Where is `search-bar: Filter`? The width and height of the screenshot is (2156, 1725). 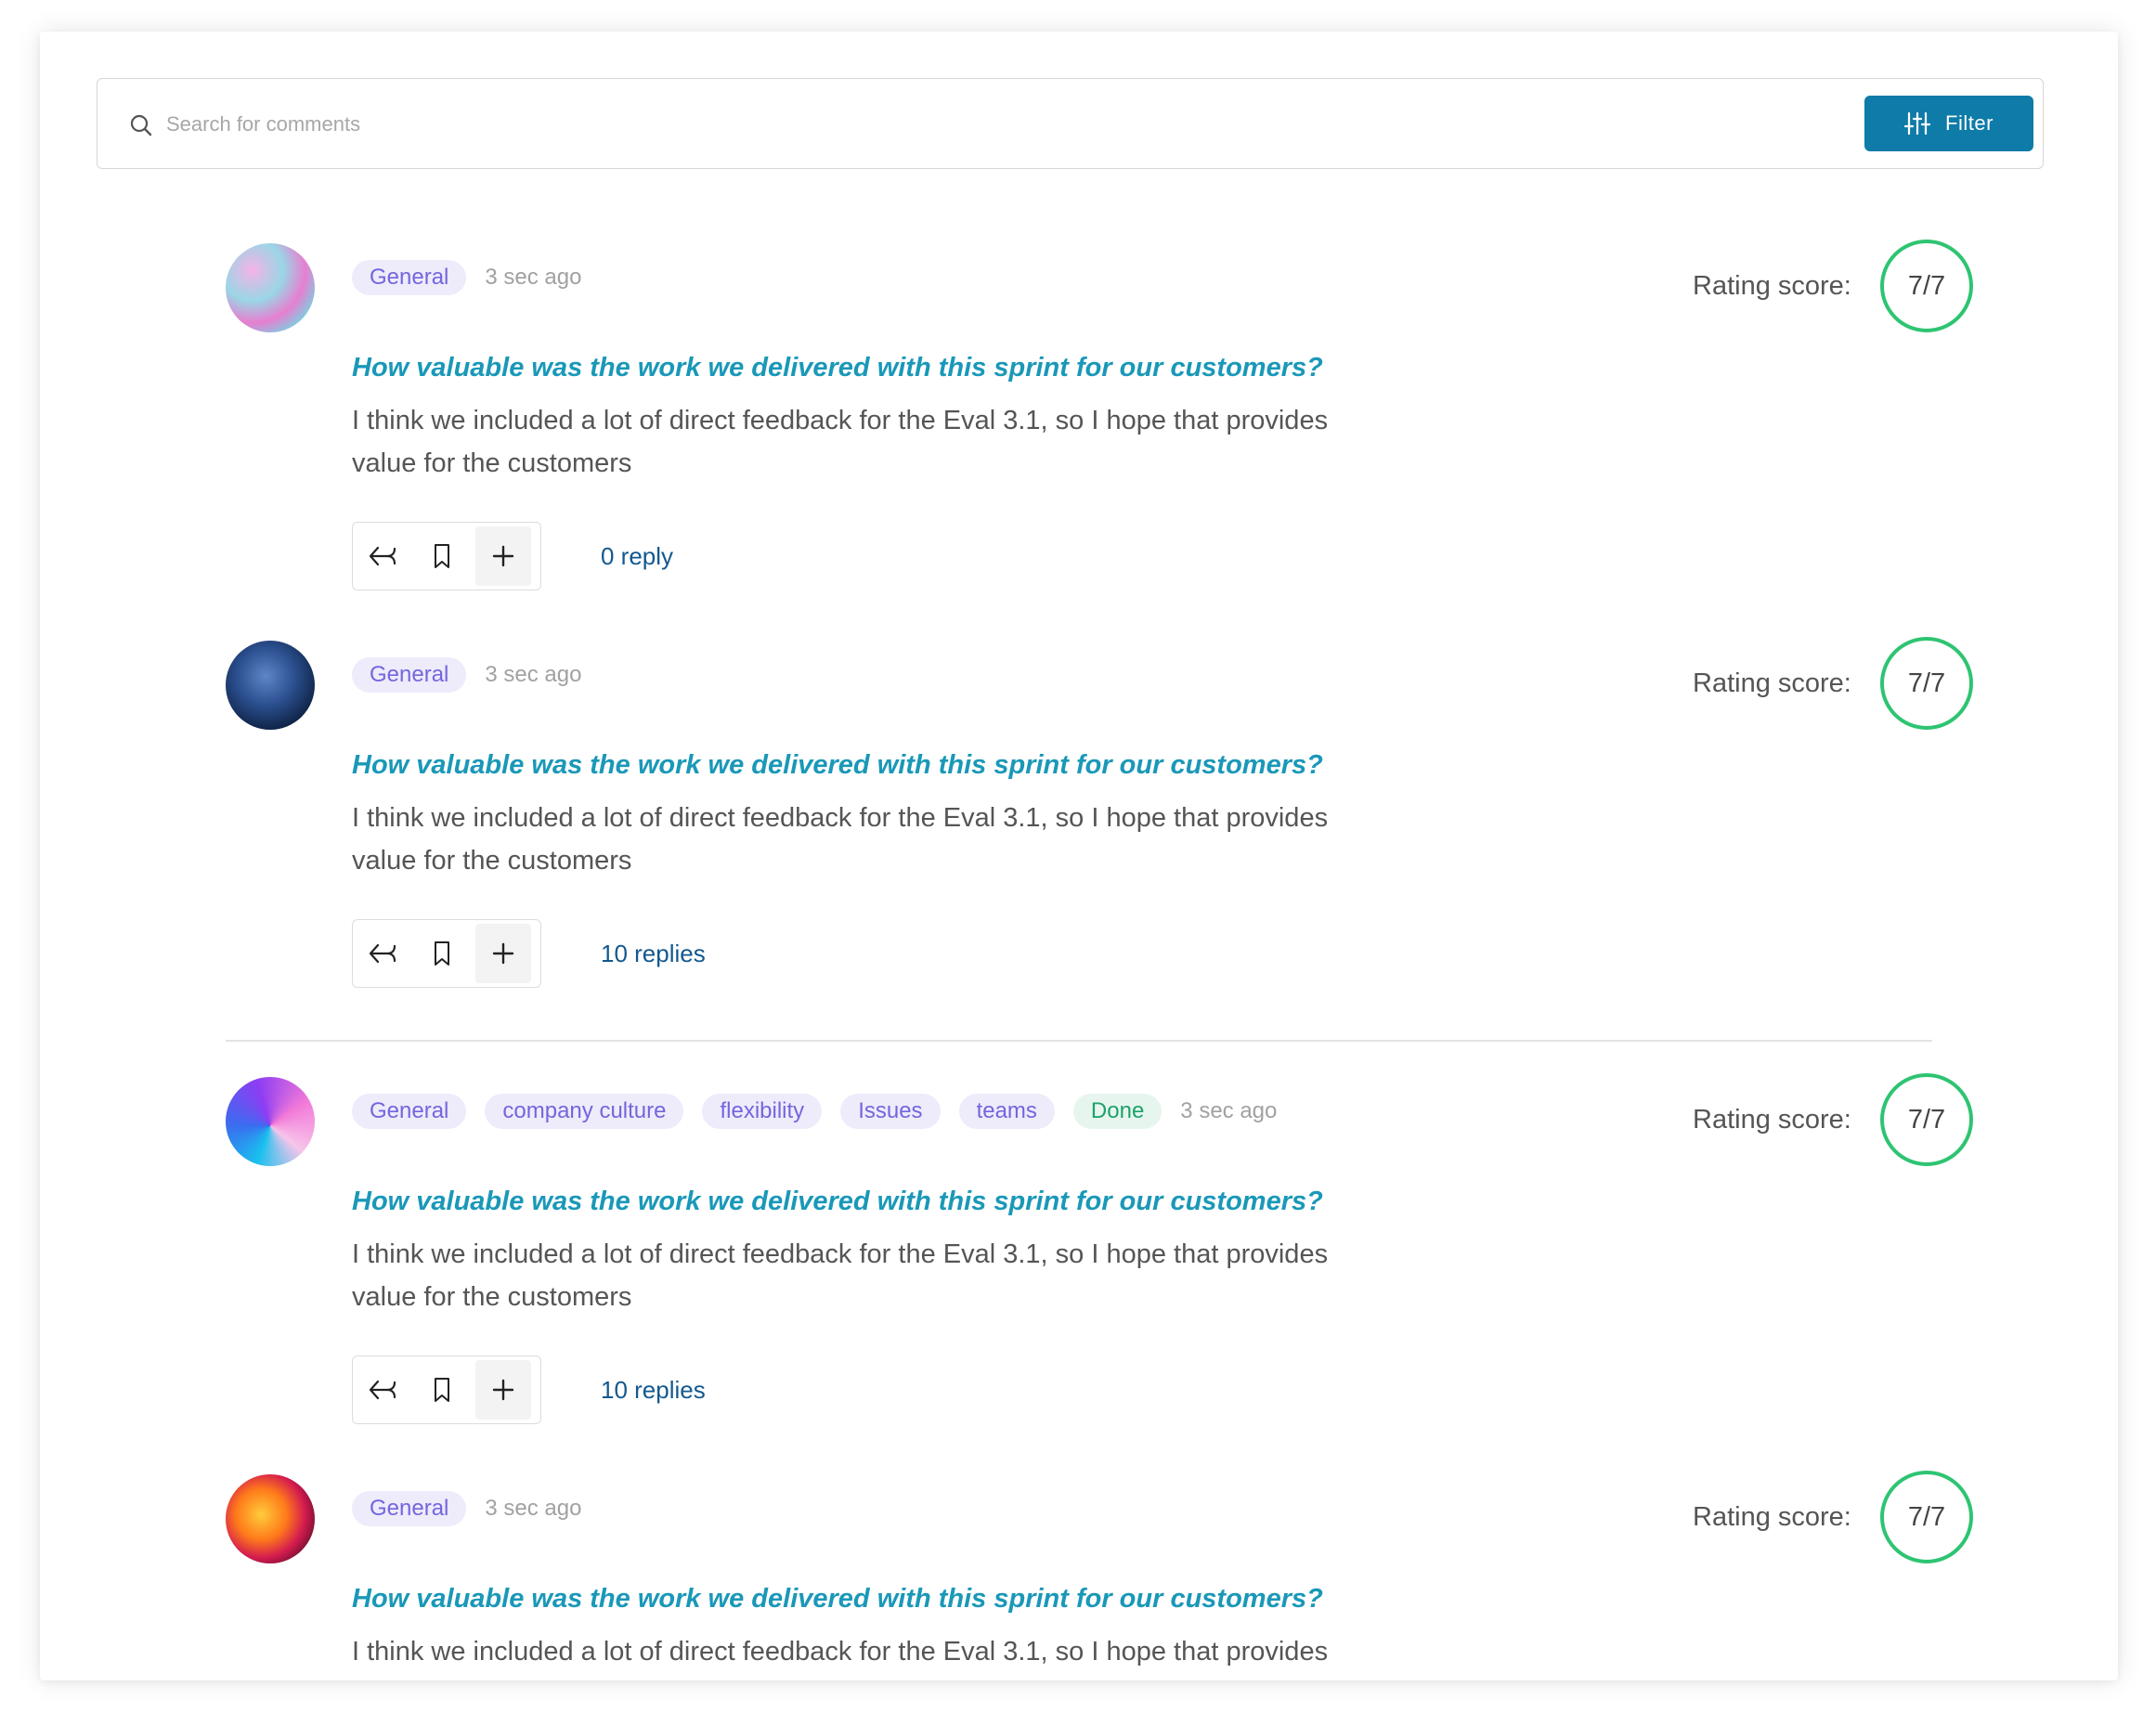
search-bar: Filter is located at coordinates (1070, 124).